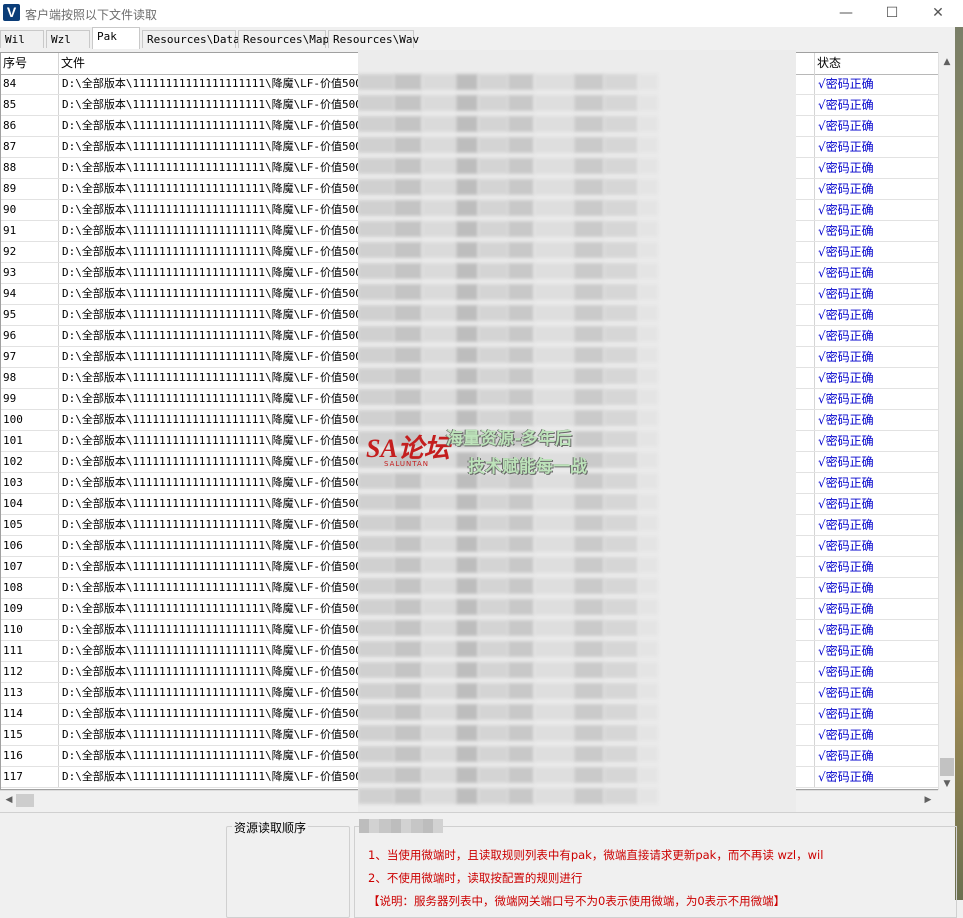  I want to click on scroll-up-icon: ▲, so click(947, 62).